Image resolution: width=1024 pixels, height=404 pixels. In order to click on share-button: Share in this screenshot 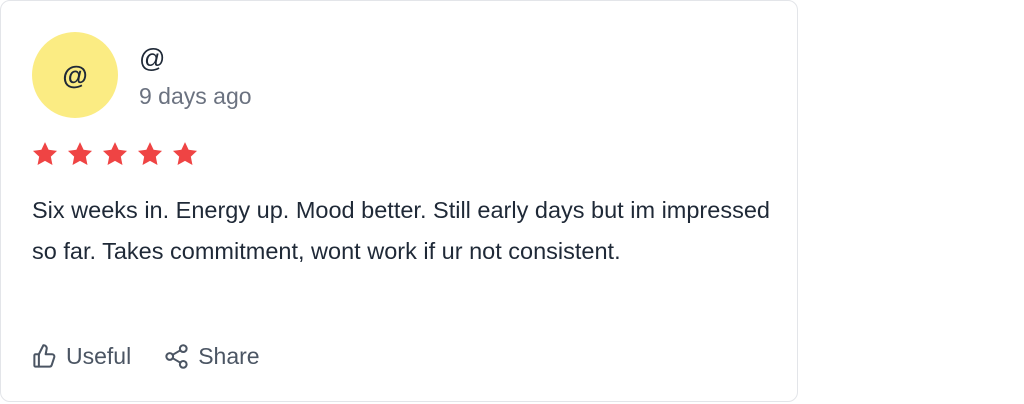, I will do `click(211, 356)`.